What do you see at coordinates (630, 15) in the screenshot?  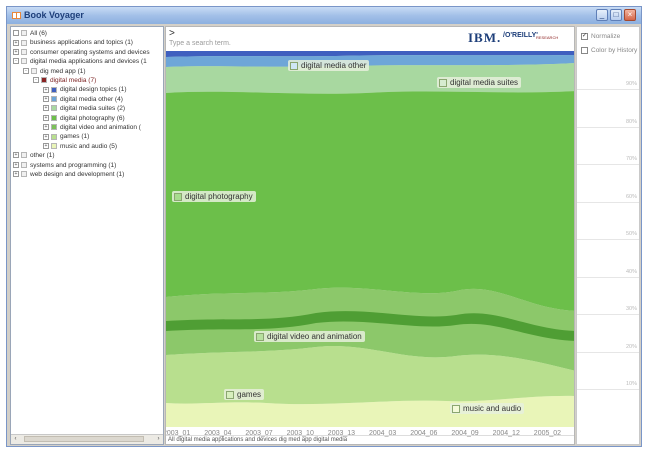 I see `close-button: ×` at bounding box center [630, 15].